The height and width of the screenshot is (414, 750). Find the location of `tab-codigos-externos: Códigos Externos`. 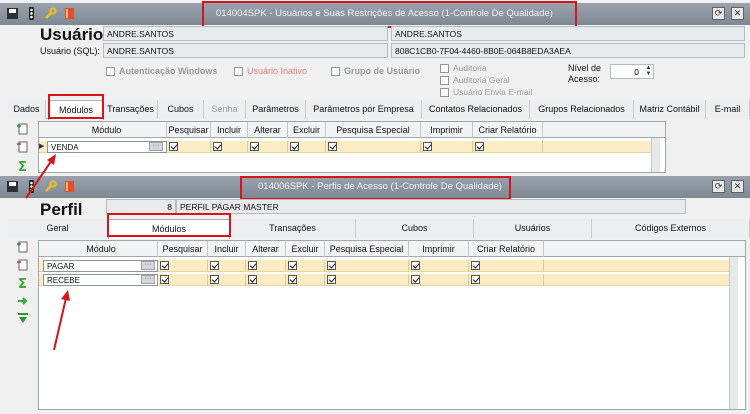

tab-codigos-externos: Códigos Externos is located at coordinates (671, 228).